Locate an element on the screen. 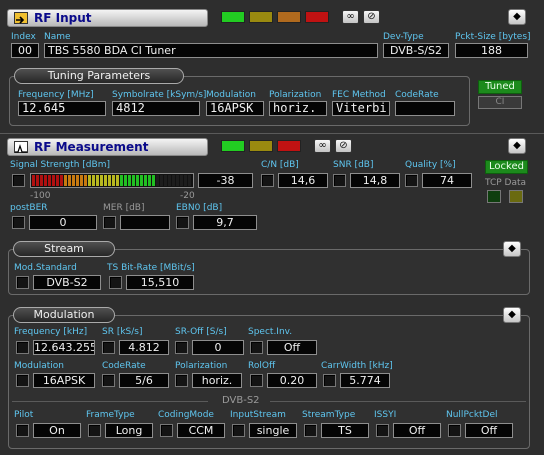 The height and width of the screenshot is (455, 544). issyi-value: Off is located at coordinates (417, 430).